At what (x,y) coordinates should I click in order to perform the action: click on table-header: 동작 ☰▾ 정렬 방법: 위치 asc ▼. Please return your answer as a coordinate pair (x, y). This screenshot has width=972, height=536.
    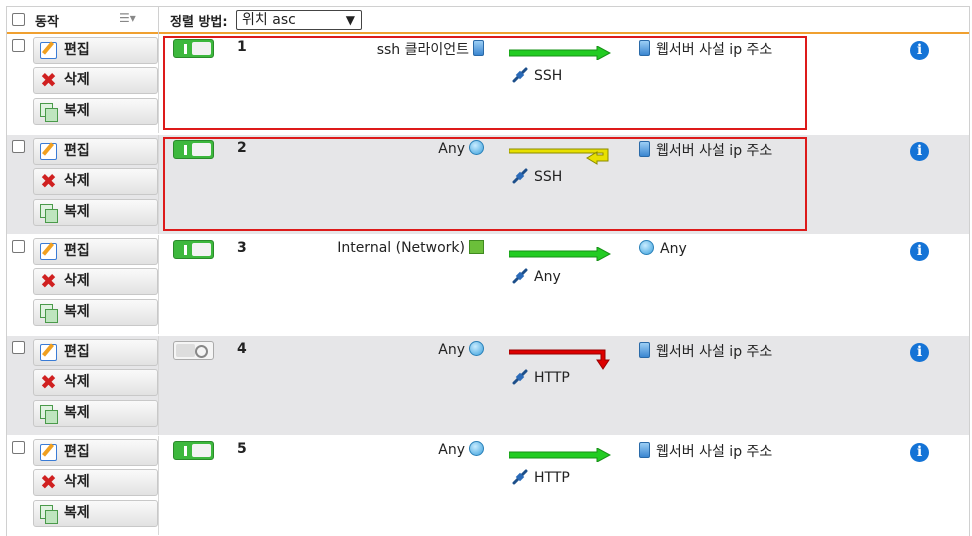
    Looking at the image, I should click on (488, 20).